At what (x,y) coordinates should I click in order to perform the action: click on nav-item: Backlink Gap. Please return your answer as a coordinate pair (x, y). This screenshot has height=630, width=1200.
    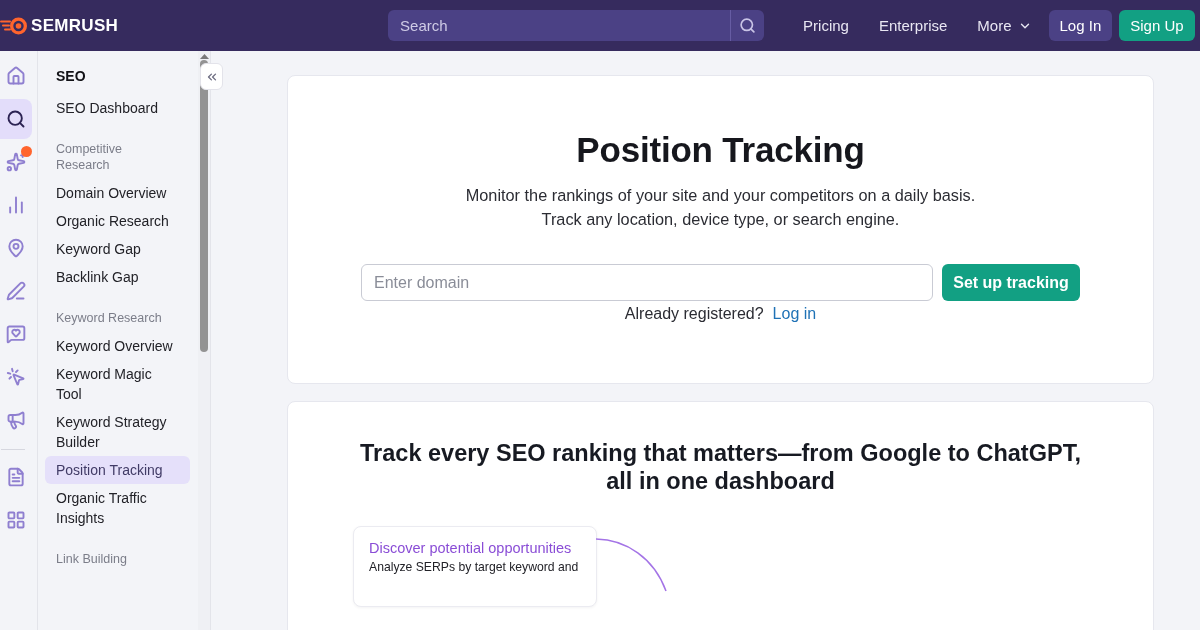
    Looking at the image, I should click on (117, 277).